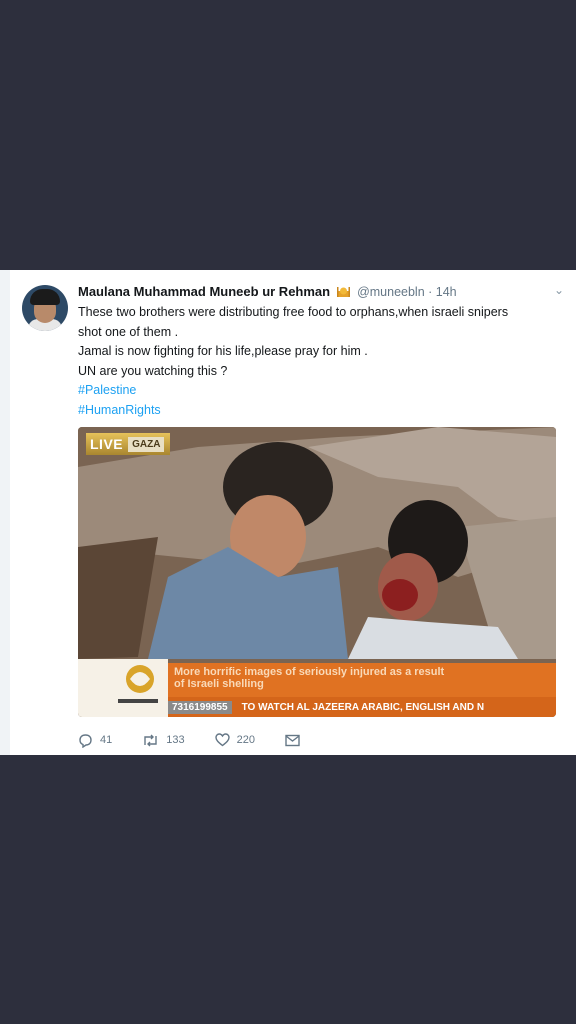 The image size is (576, 1024). Describe the element at coordinates (207, 740) in the screenshot. I see `tweet-actions: 41 133 220` at that location.